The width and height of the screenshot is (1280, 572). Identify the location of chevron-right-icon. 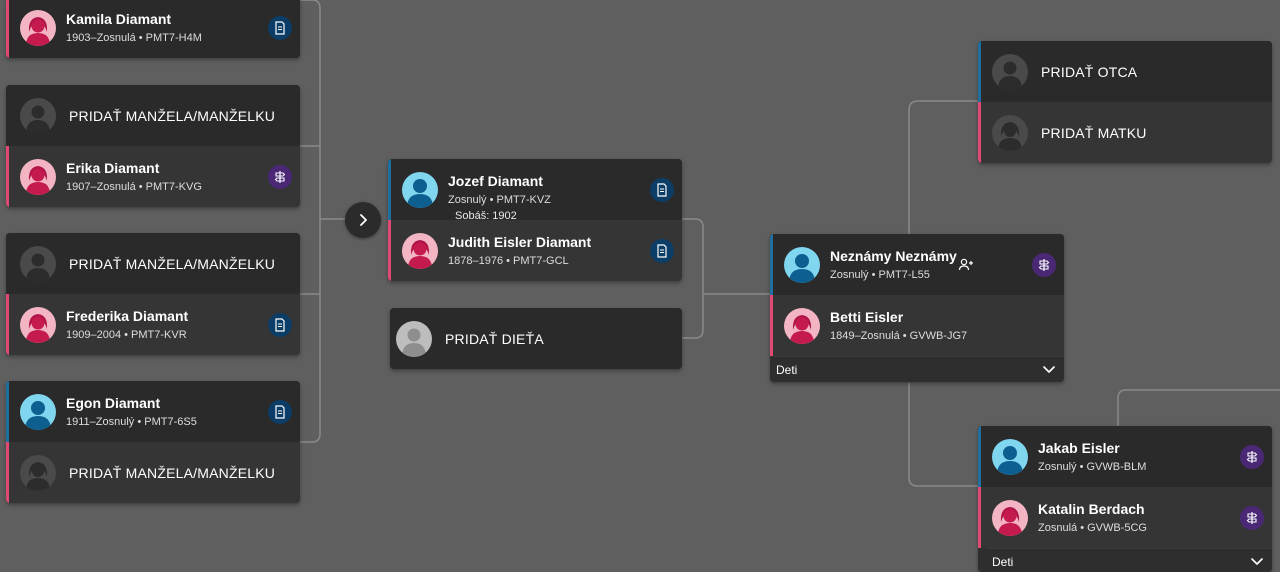
(363, 220).